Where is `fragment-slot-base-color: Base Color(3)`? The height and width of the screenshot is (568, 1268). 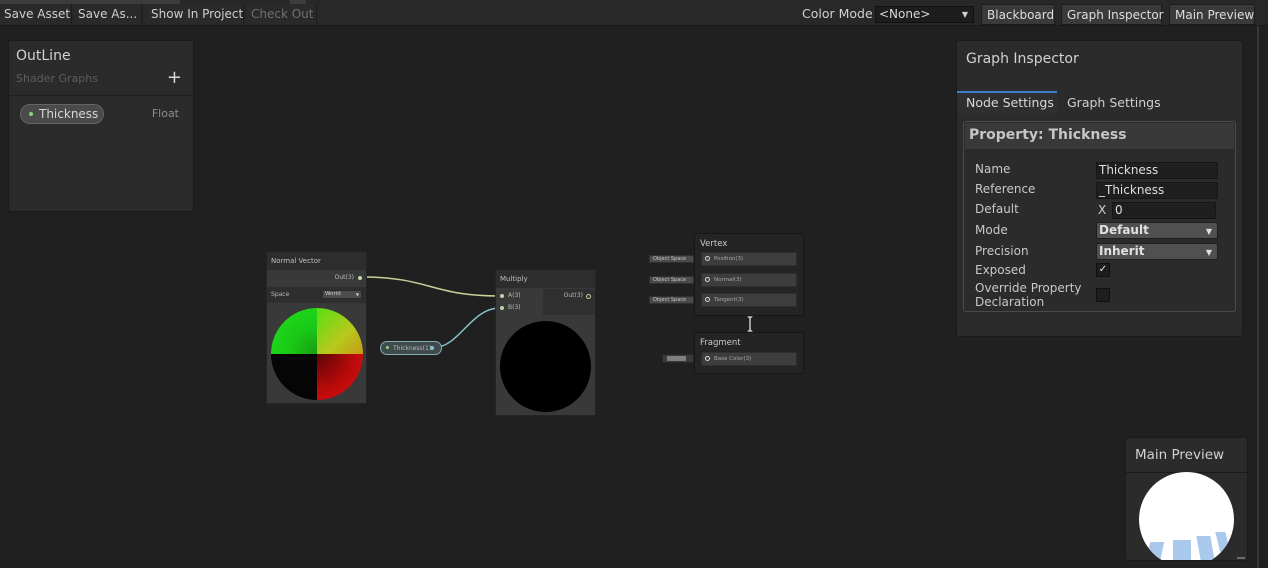 fragment-slot-base-color: Base Color(3) is located at coordinates (749, 359).